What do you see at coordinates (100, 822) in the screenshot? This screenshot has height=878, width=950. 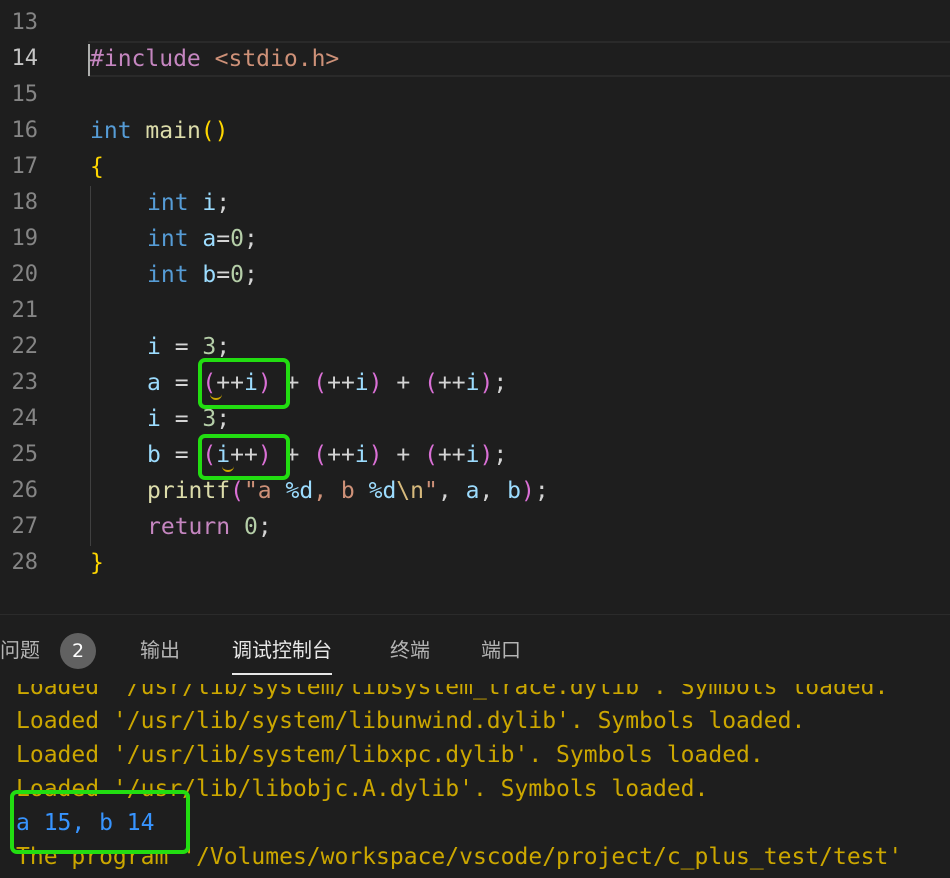 I see `highlight-box-output` at bounding box center [100, 822].